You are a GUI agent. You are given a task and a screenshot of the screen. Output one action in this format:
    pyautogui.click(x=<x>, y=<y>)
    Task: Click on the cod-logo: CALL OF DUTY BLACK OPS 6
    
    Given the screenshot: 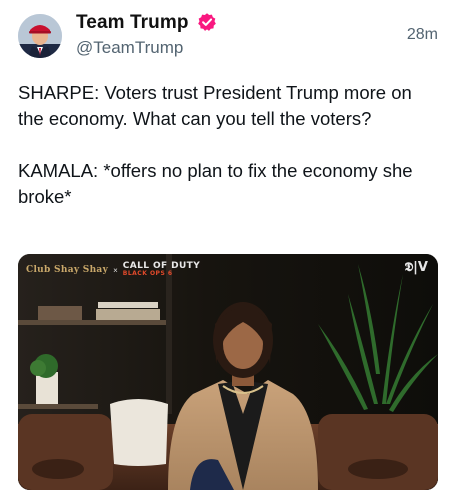 What is the action you would take?
    pyautogui.click(x=161, y=270)
    